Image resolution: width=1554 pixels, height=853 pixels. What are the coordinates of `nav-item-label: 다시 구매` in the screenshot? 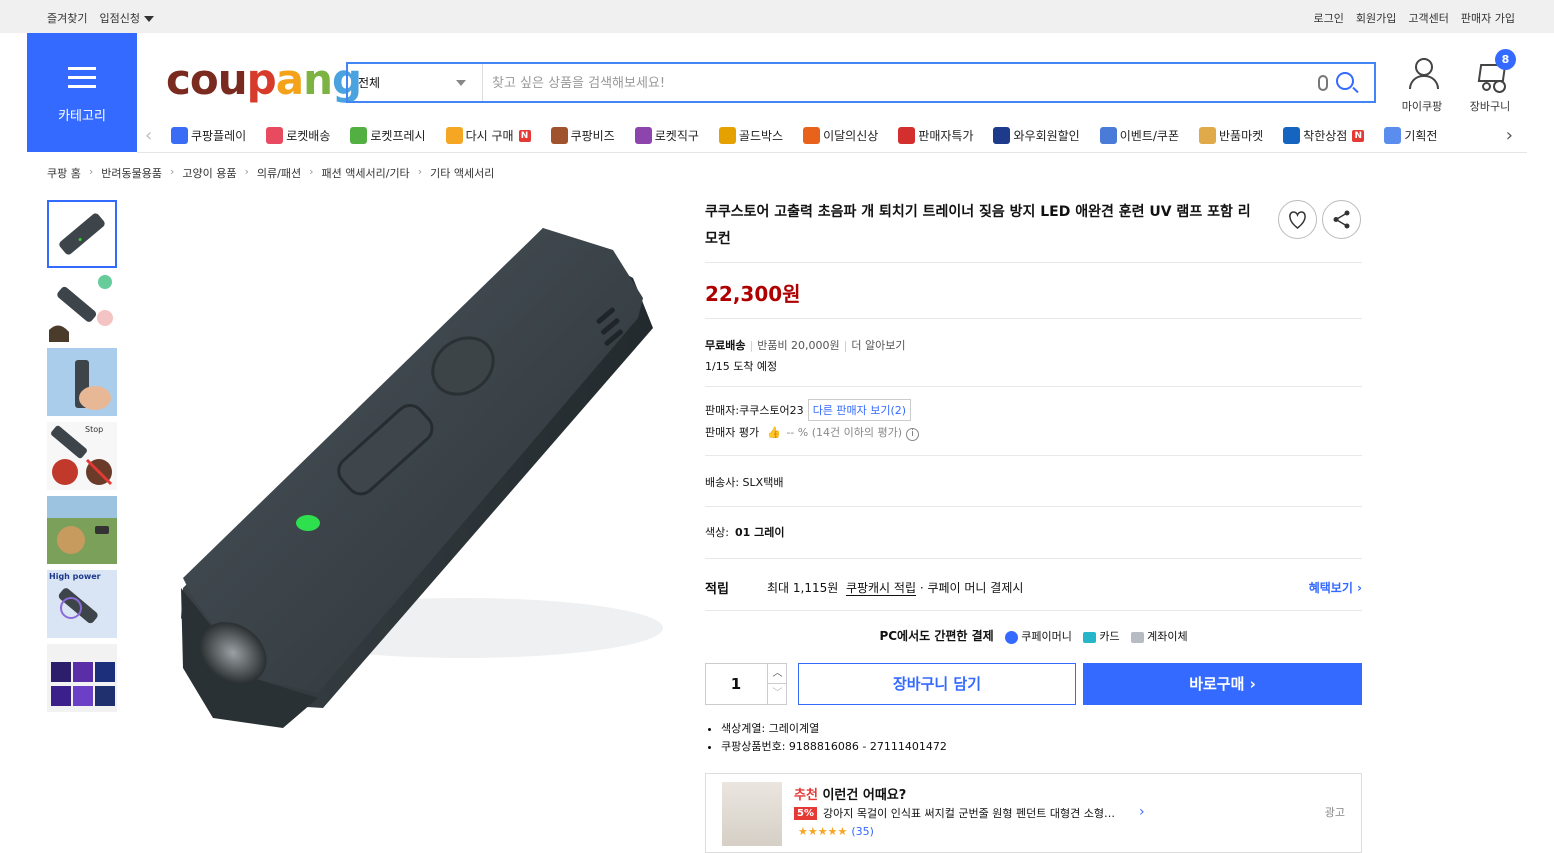 It's located at (489, 136).